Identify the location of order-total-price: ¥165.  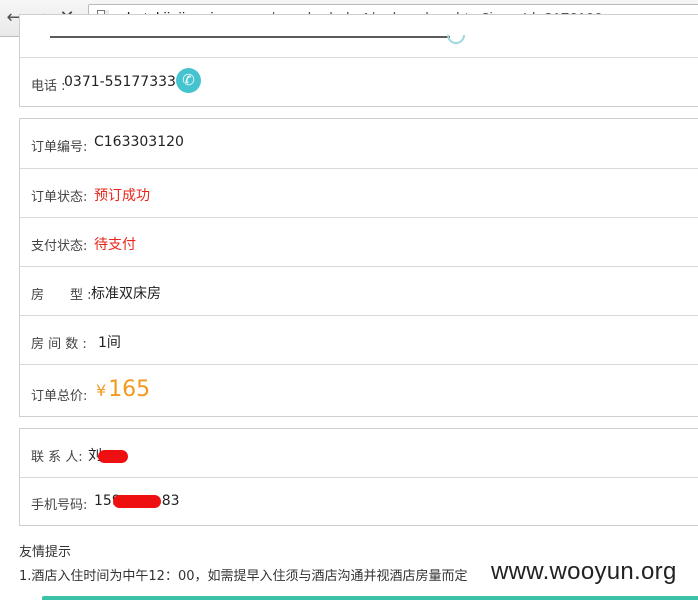
(123, 389).